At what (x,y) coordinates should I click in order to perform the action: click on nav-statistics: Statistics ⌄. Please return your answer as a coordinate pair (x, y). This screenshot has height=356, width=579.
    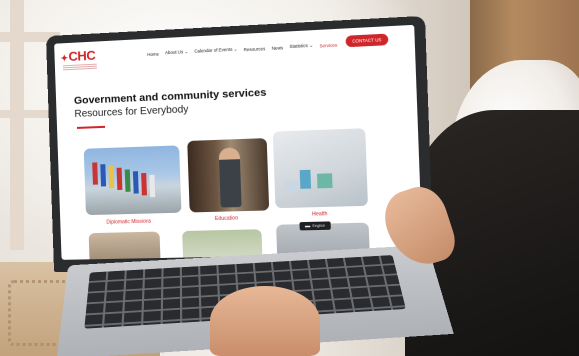
    Looking at the image, I should click on (301, 46).